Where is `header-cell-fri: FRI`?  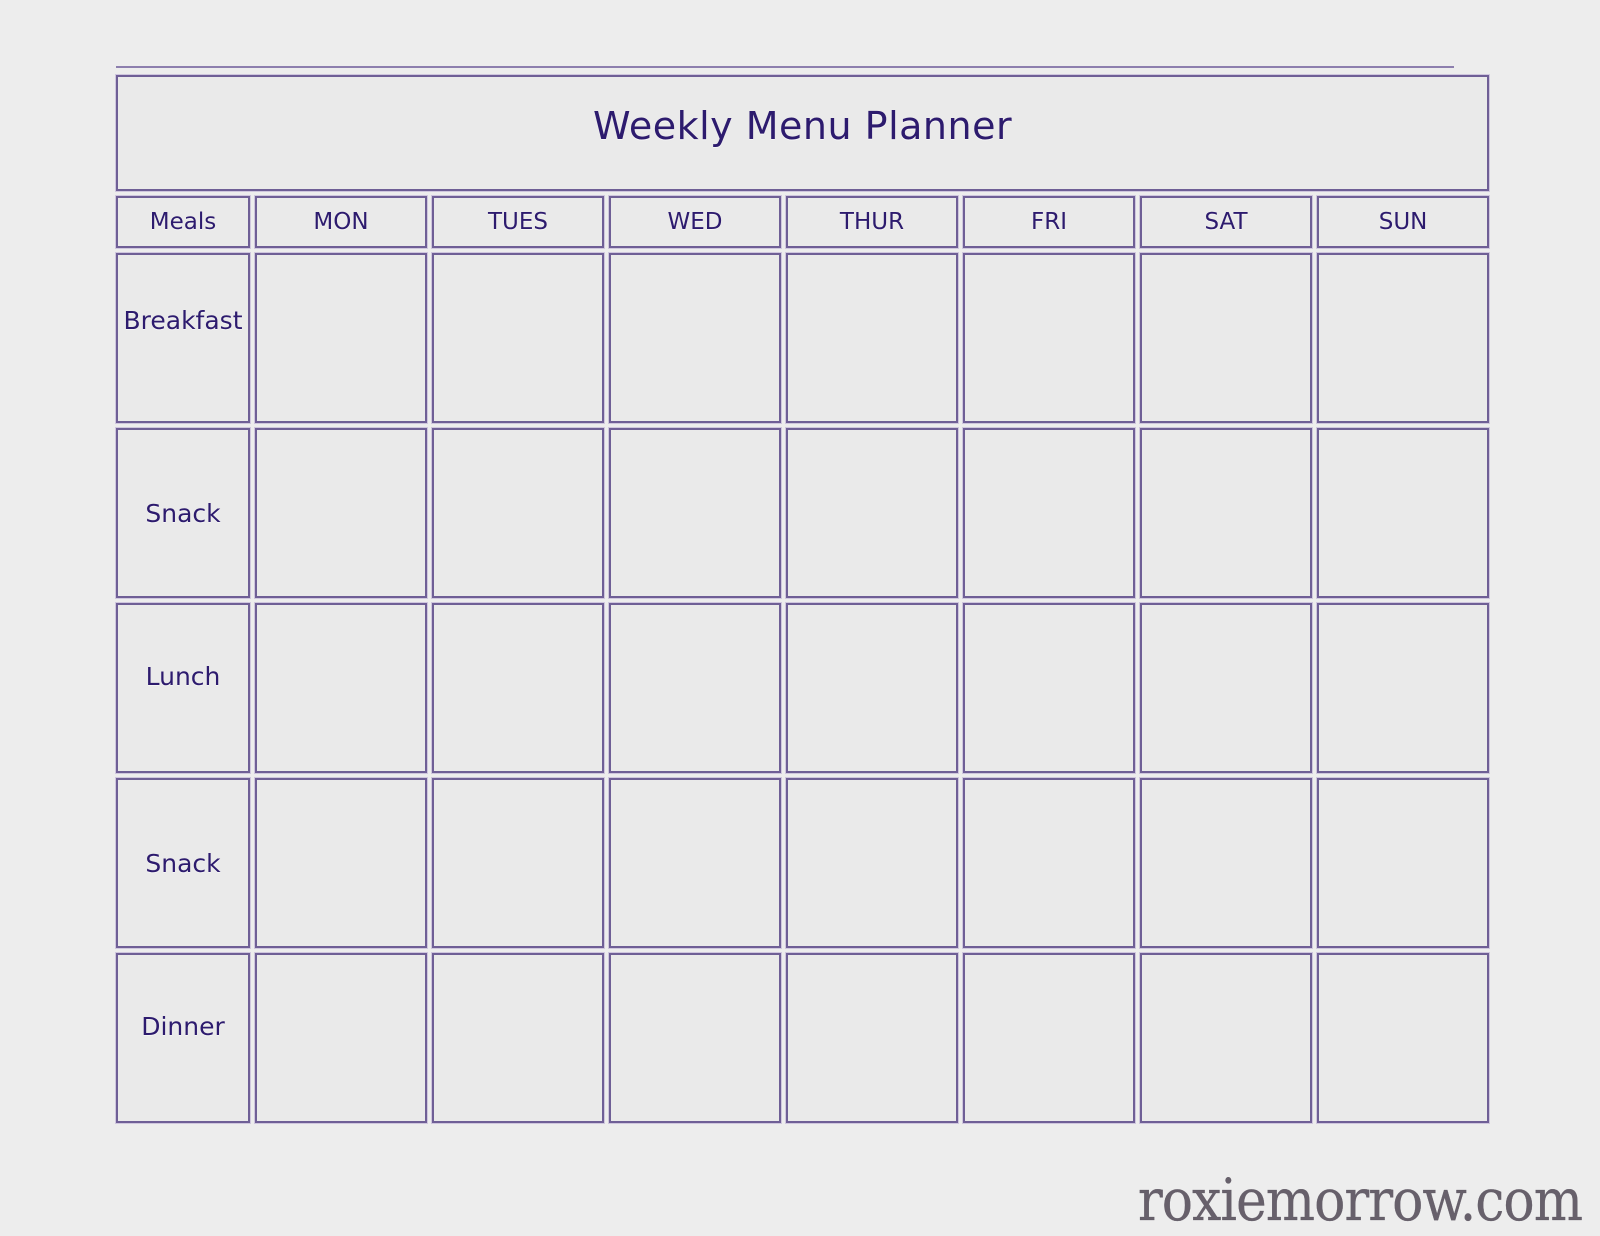 header-cell-fri: FRI is located at coordinates (1049, 222).